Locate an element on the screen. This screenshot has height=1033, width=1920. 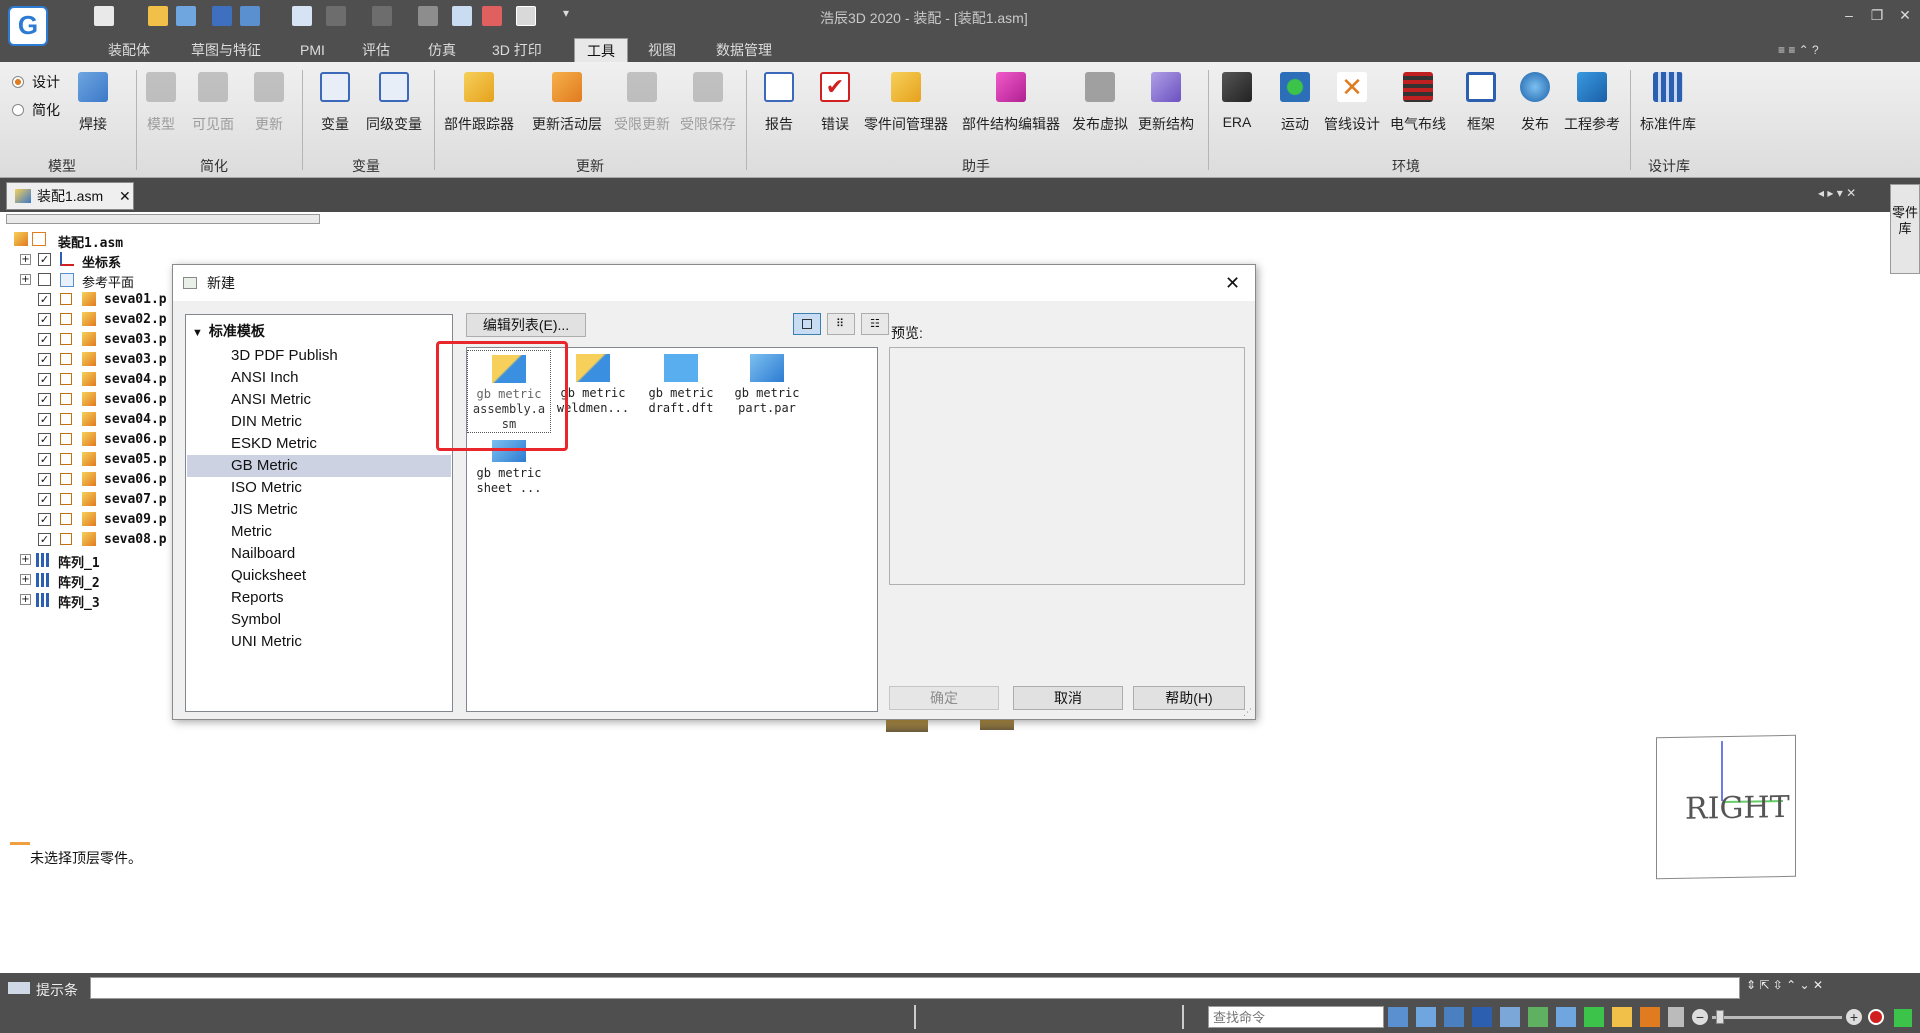
select-arrow-icon is located at coordinates (526, 16).